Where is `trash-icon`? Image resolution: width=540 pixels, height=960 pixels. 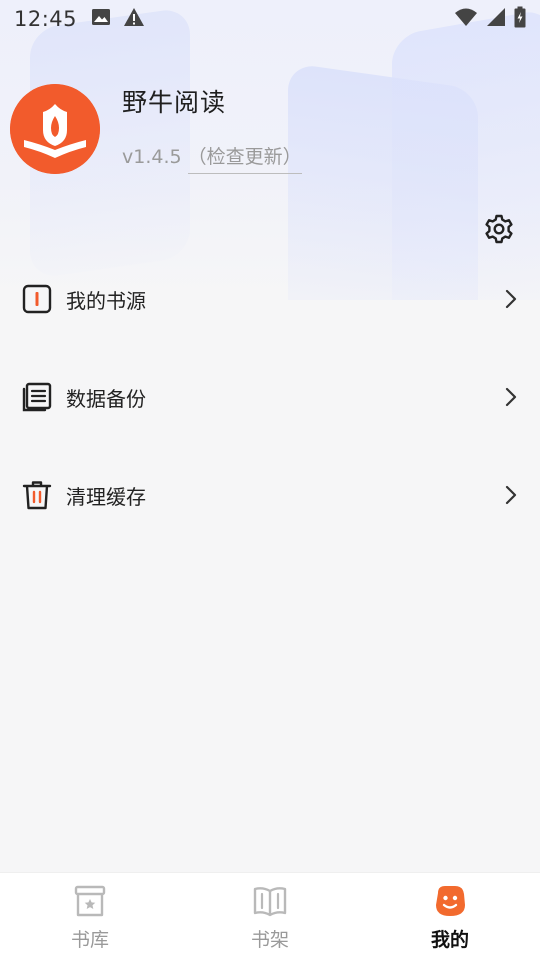 trash-icon is located at coordinates (37, 495).